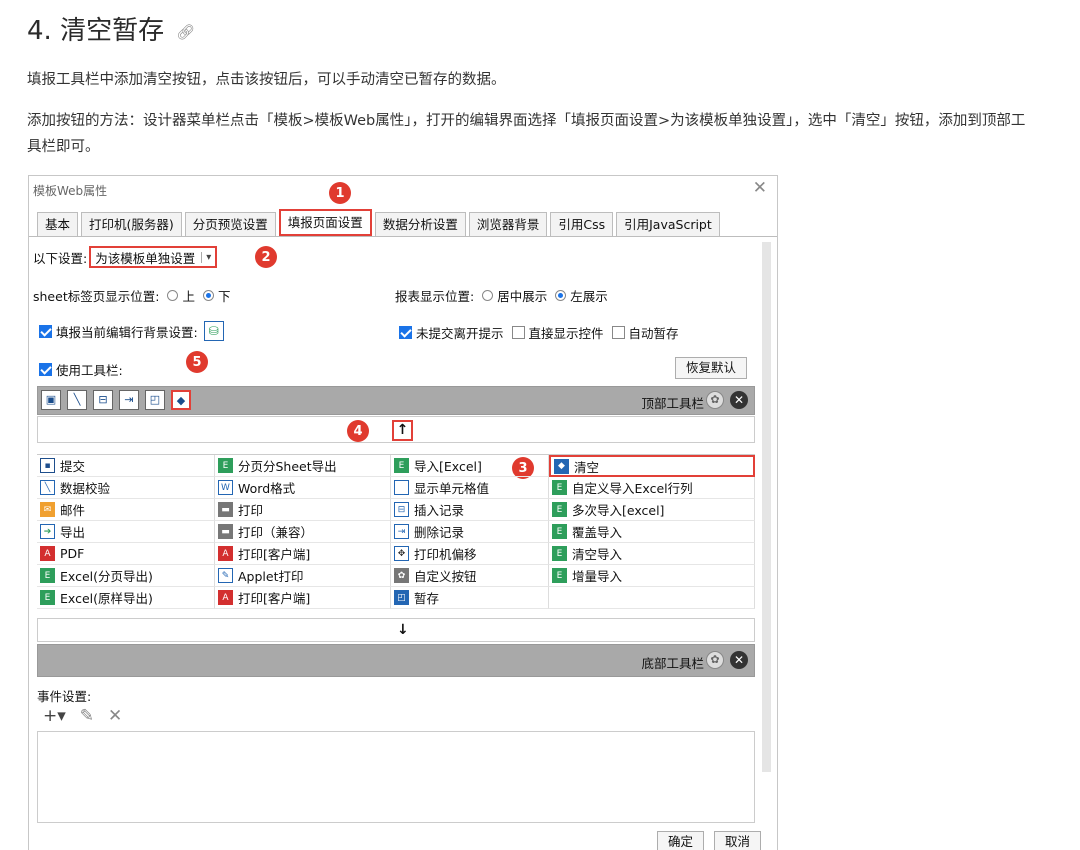  I want to click on grid-item-excel-paged: E Excel(分页导出), so click(126, 576).